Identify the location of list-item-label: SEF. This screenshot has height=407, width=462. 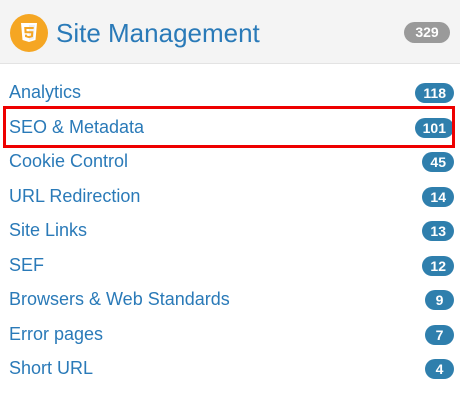
(26, 265).